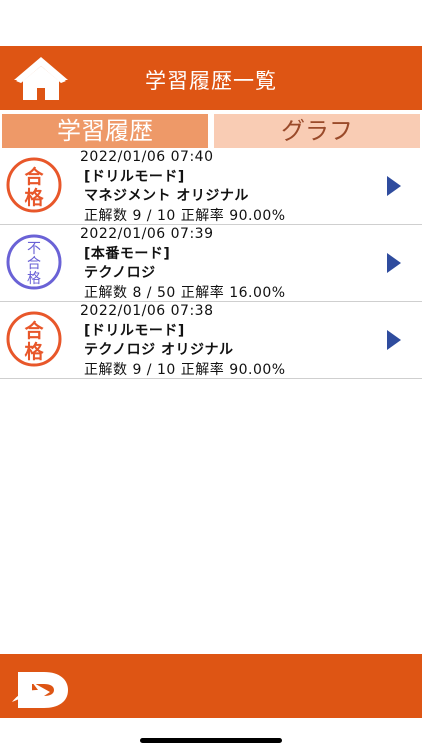 The height and width of the screenshot is (750, 422). I want to click on history-date: 2022/01/06 07:40, so click(147, 157).